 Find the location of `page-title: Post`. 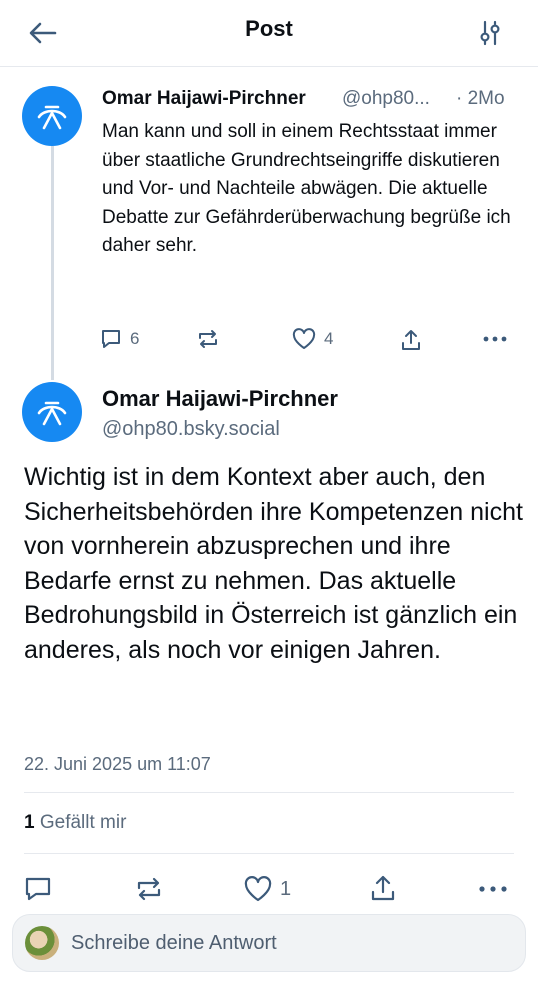

page-title: Post is located at coordinates (269, 28).